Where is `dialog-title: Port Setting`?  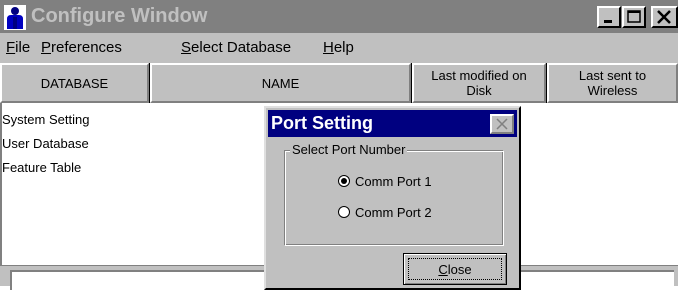
dialog-title: Port Setting is located at coordinates (322, 123).